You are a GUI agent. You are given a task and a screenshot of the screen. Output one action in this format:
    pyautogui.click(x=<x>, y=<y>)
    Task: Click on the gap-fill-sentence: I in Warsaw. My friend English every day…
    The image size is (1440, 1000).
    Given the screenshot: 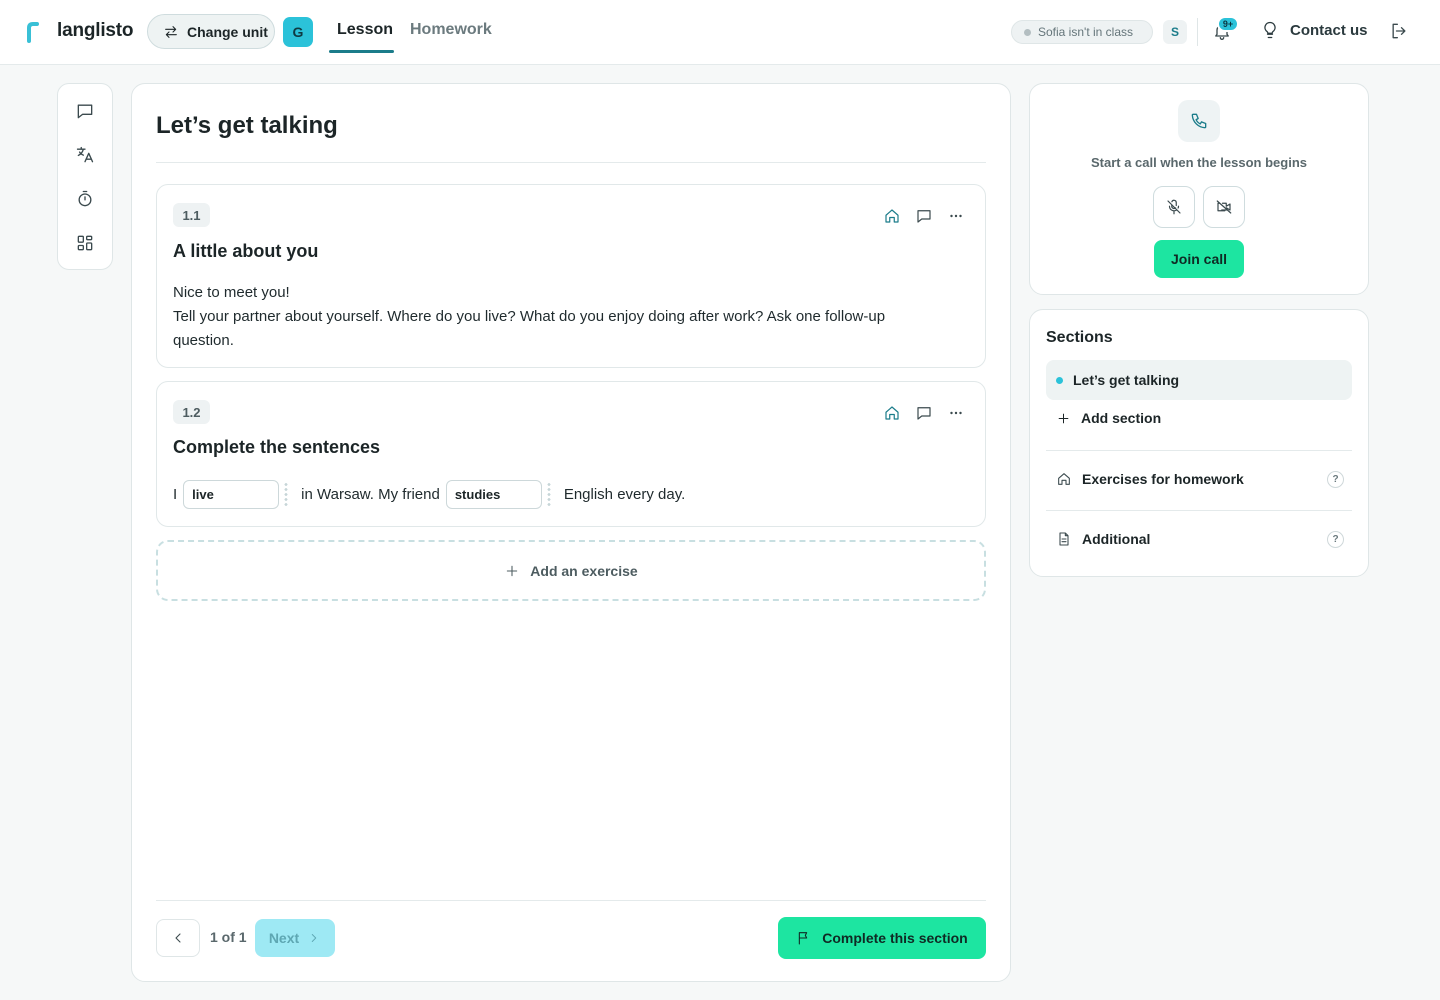 What is the action you would take?
    pyautogui.click(x=429, y=494)
    